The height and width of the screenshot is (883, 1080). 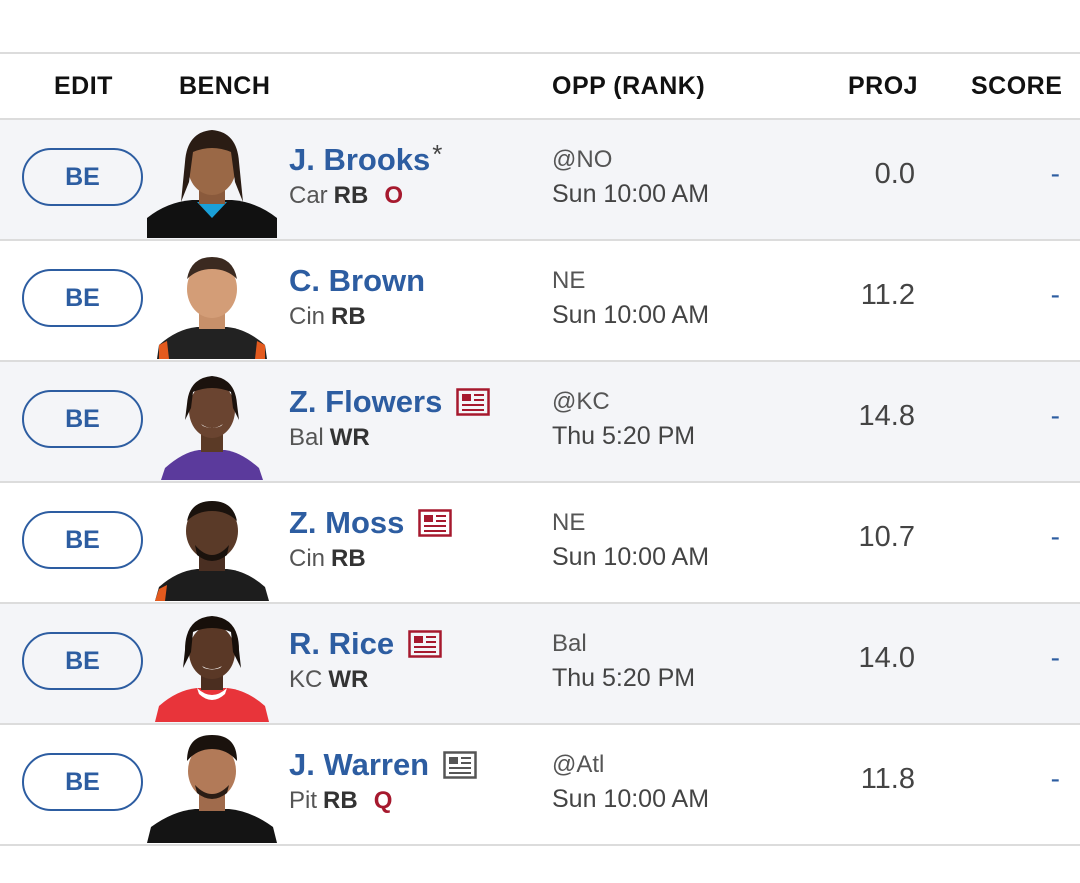 What do you see at coordinates (365, 402) in the screenshot?
I see `player-name-link: Z. Flowers` at bounding box center [365, 402].